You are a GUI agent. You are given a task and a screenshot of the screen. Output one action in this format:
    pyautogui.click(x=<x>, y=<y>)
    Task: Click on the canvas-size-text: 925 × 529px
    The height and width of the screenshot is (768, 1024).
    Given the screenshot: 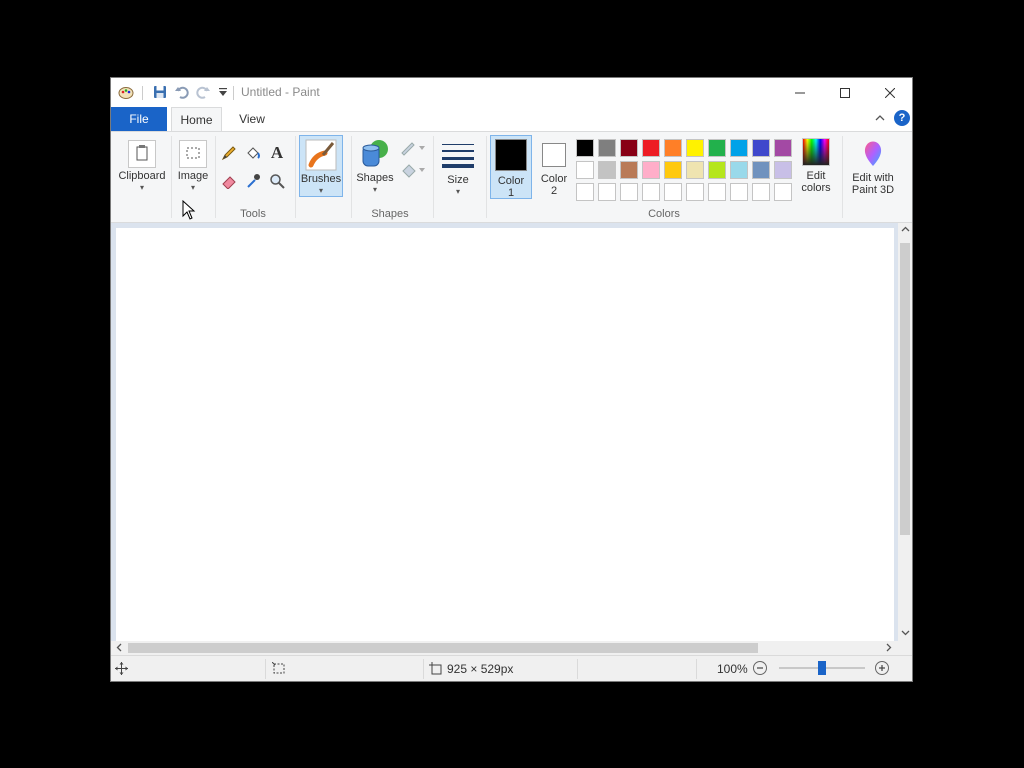 What is the action you would take?
    pyautogui.click(x=480, y=669)
    